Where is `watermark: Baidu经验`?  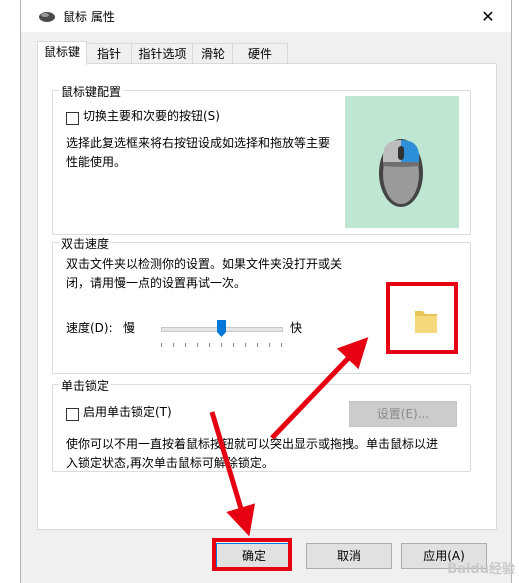 watermark: Baidu经验 is located at coordinates (481, 569).